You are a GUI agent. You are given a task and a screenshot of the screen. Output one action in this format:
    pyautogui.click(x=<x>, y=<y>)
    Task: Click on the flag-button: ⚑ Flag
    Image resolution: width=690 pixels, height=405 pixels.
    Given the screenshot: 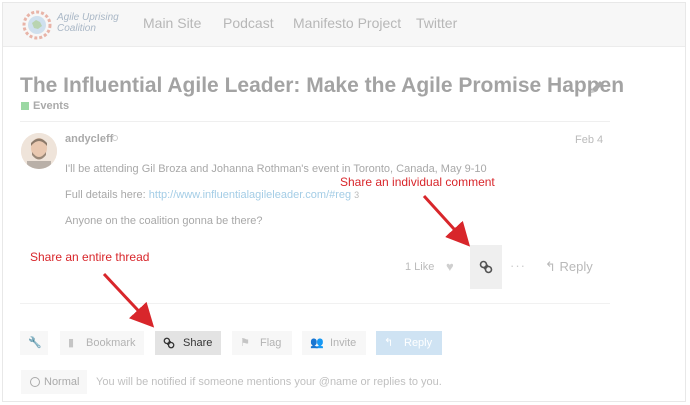 What is the action you would take?
    pyautogui.click(x=262, y=343)
    